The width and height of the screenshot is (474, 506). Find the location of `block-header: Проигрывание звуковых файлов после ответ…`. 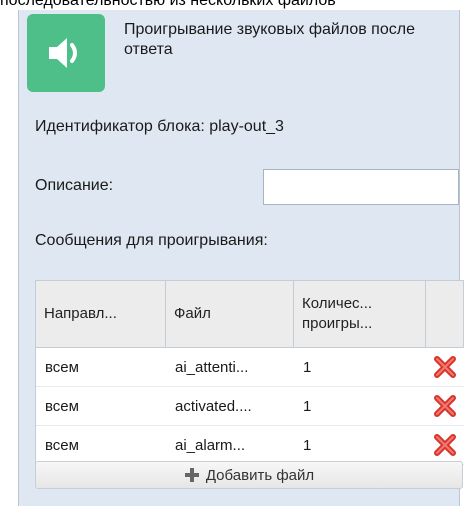

block-header: Проигрывание звуковых файлов после ответ… is located at coordinates (237, 54).